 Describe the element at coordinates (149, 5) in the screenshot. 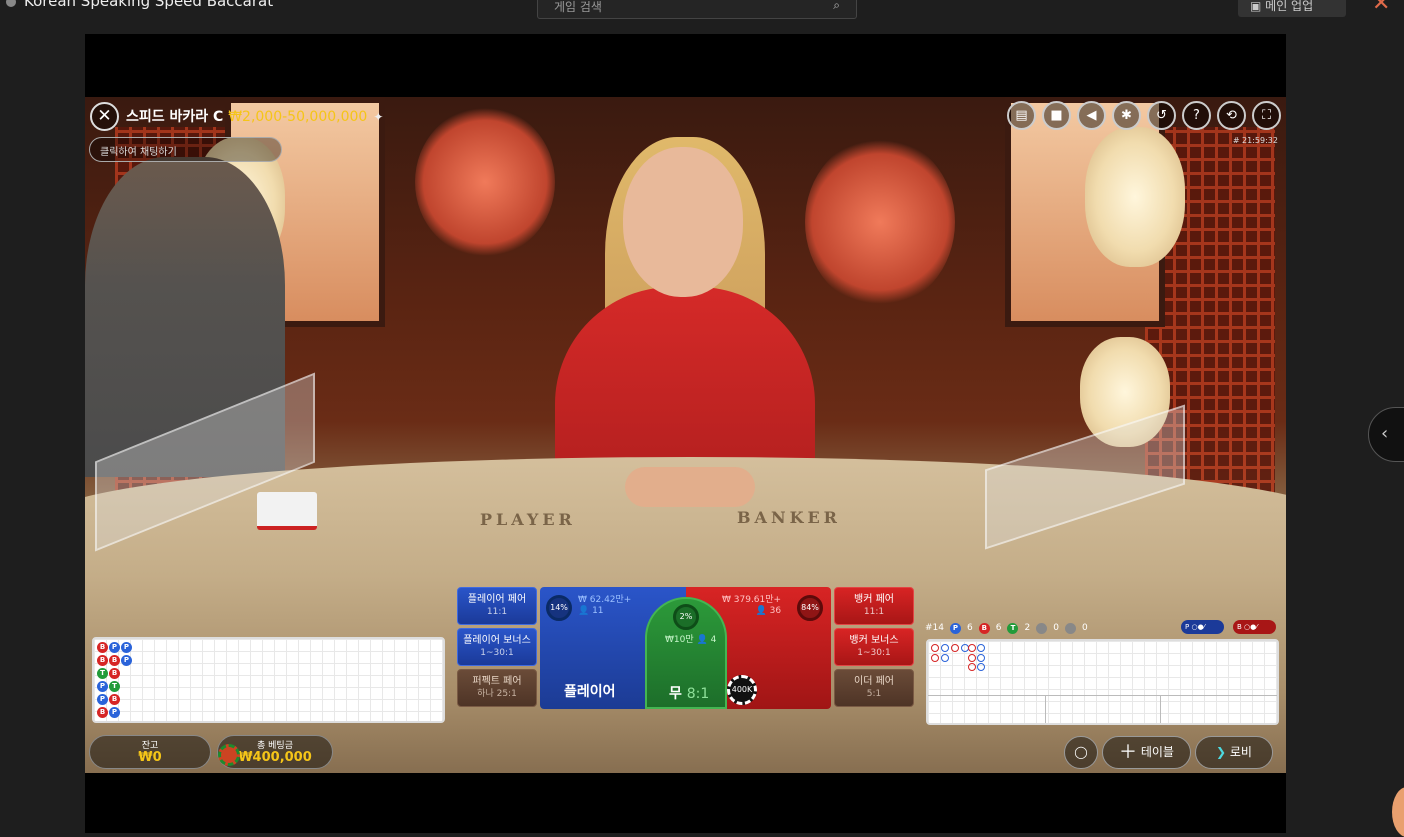

I see `window-title-text: Korean Speaking Speed Baccarat` at that location.